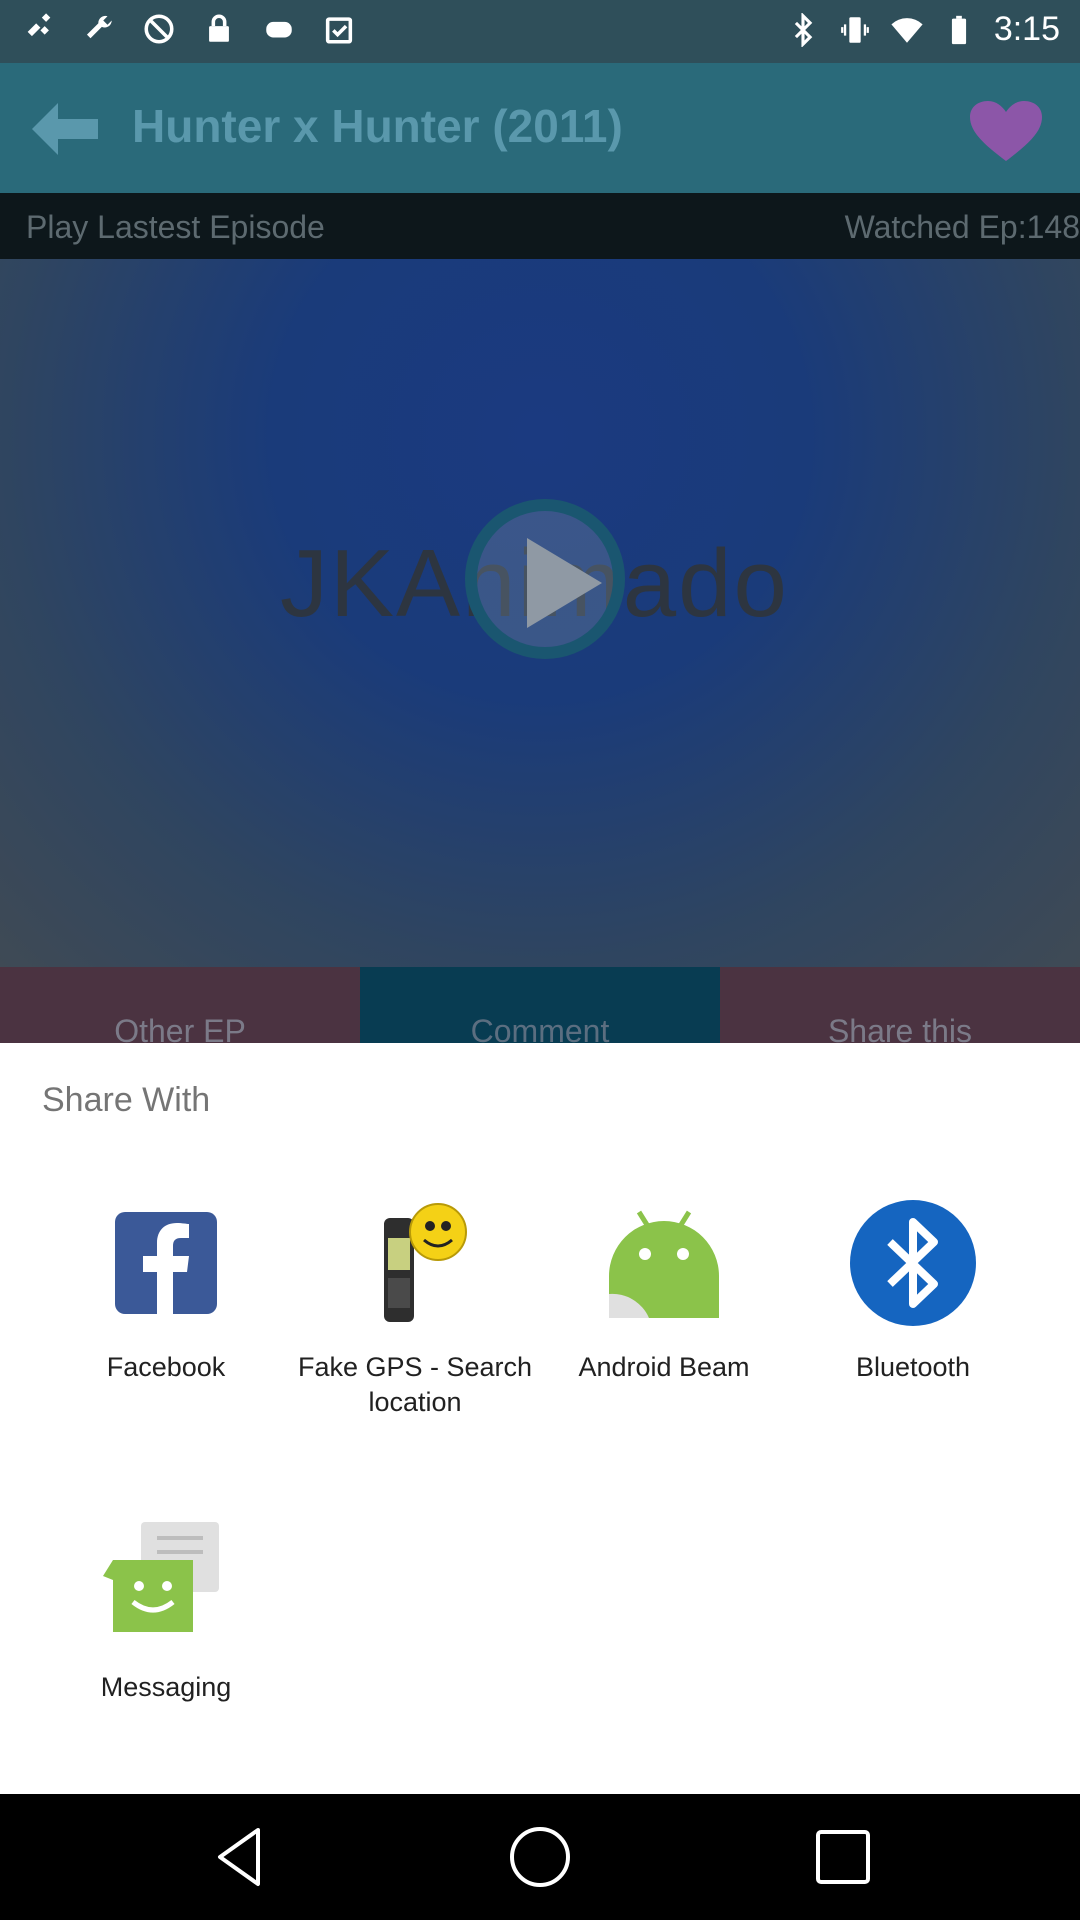 The height and width of the screenshot is (1920, 1080). I want to click on navigation-bar, so click(540, 1857).